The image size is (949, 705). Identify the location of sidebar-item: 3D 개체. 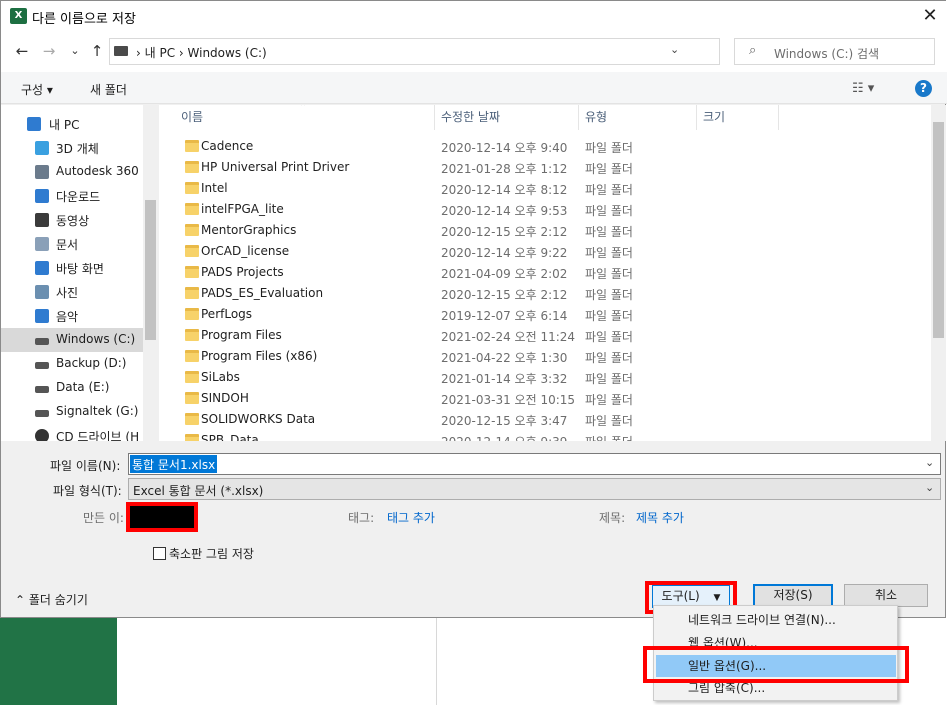
(72, 148).